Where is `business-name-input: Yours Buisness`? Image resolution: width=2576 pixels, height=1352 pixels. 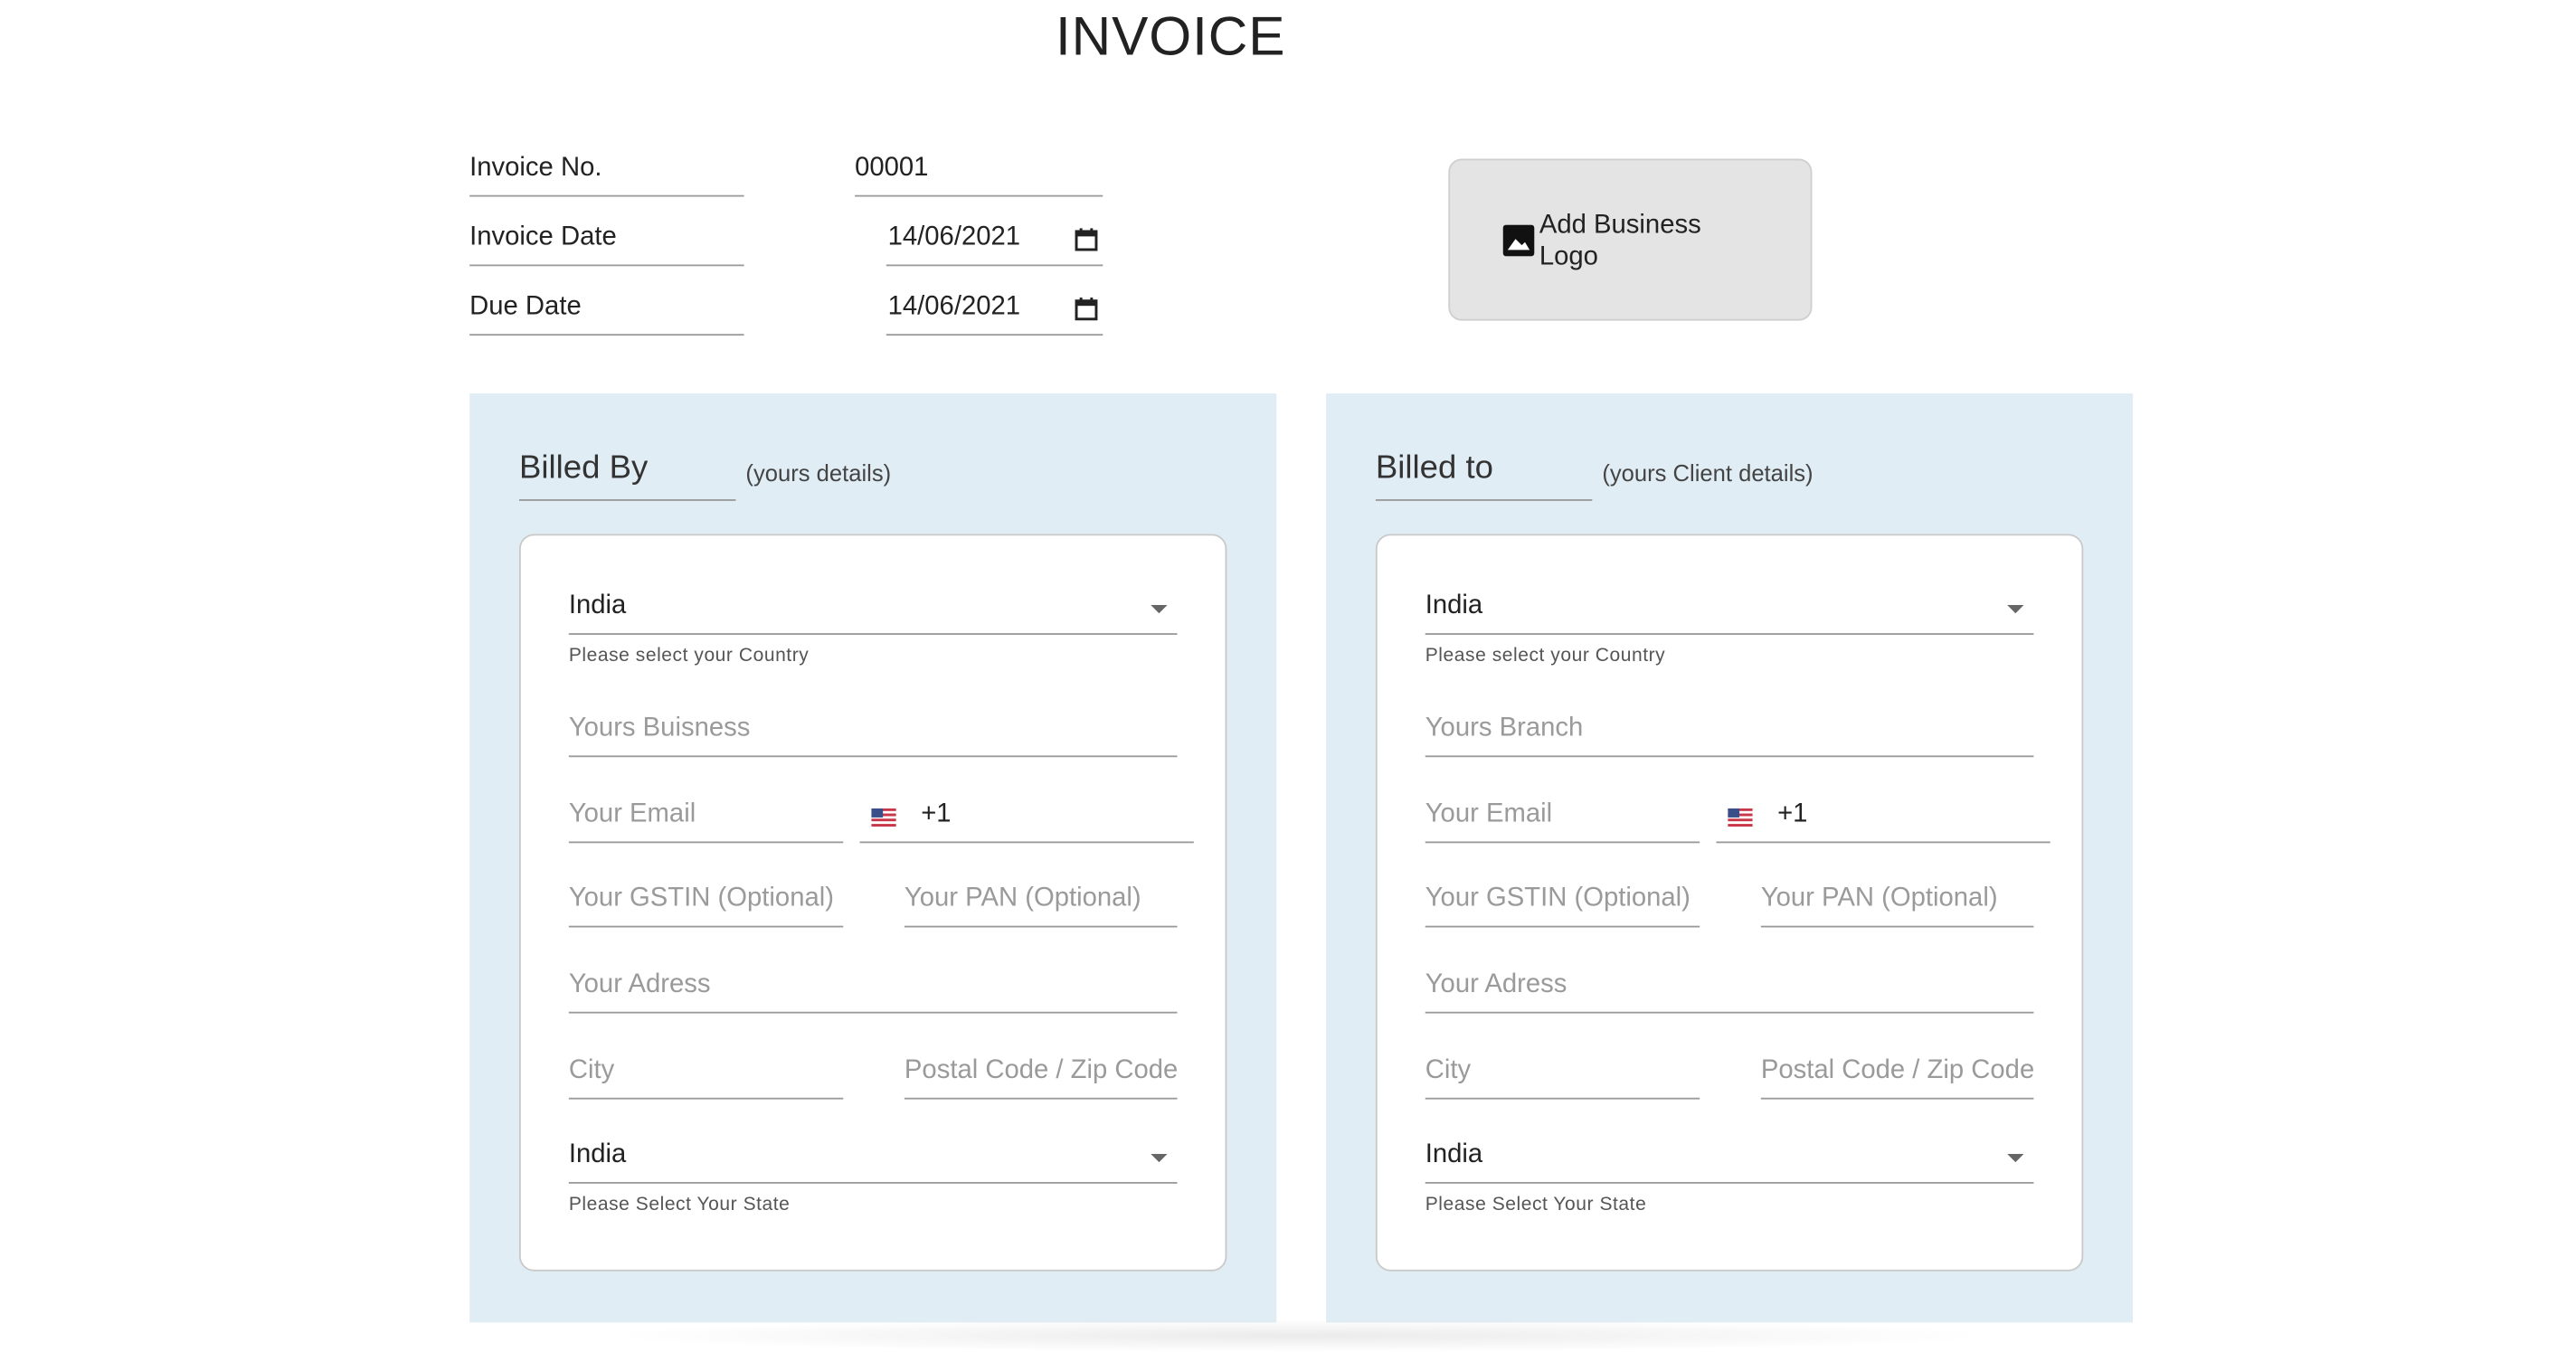
business-name-input: Yours Buisness is located at coordinates (873, 732).